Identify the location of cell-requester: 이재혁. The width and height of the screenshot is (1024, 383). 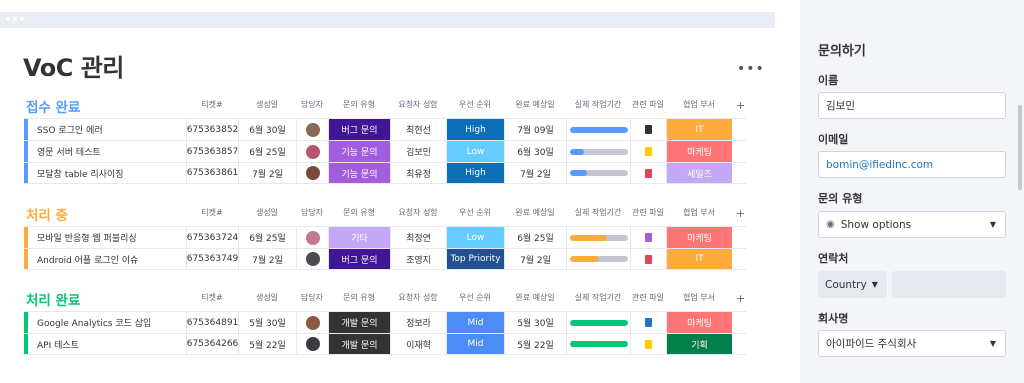
(418, 344).